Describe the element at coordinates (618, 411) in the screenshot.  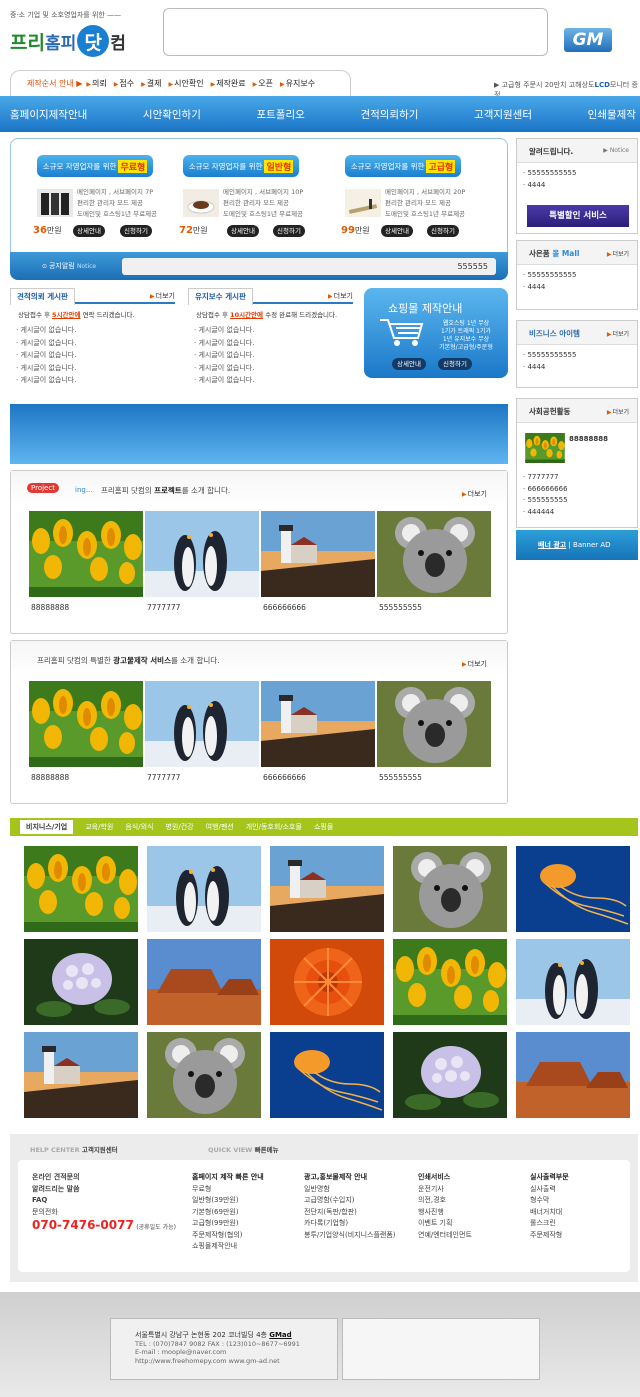
I see `sidebar-more: 더보기` at that location.